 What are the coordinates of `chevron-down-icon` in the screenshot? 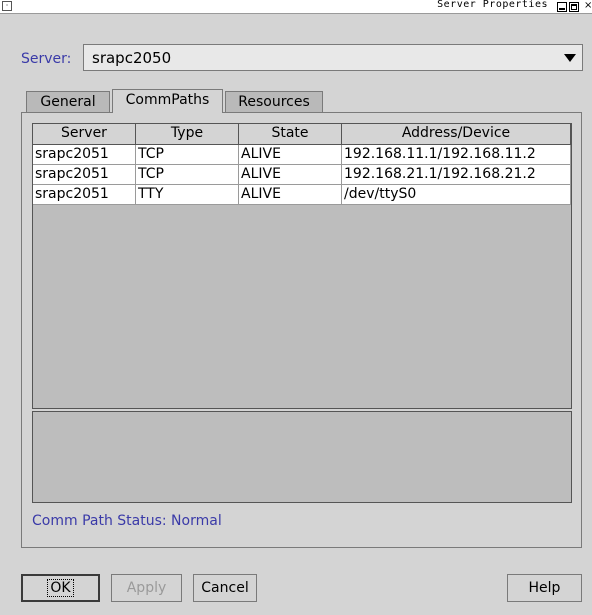 It's located at (570, 58).